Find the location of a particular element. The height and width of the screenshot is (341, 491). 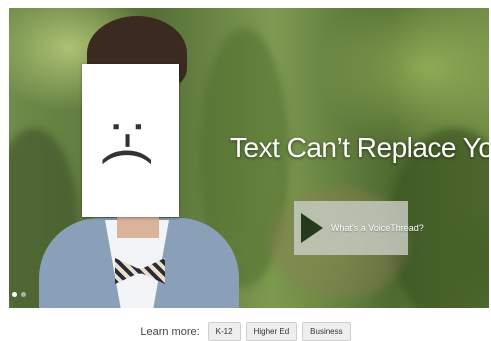

sad-emoticon: :-( is located at coordinates (130, 140).